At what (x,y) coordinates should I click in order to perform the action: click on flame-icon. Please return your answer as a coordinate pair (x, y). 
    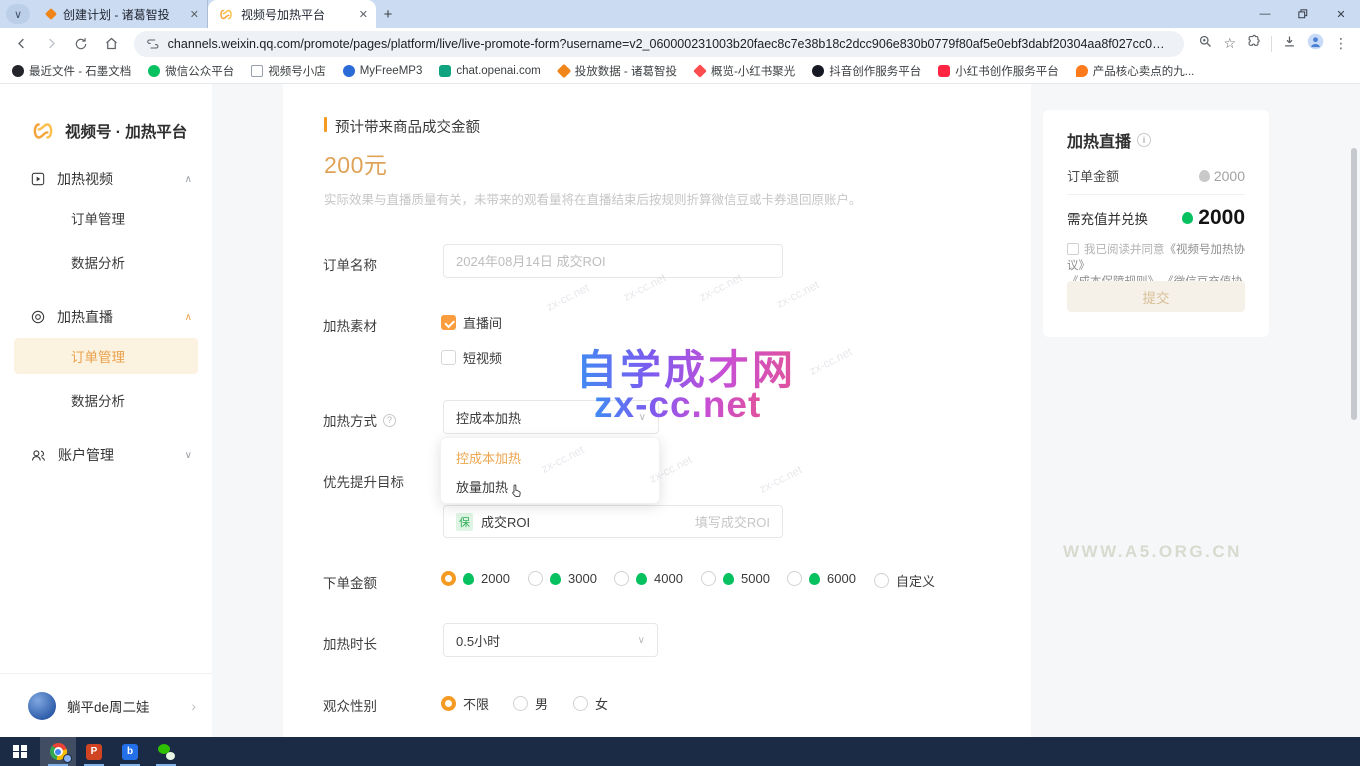
    Looking at the image, I should click on (1081, 71).